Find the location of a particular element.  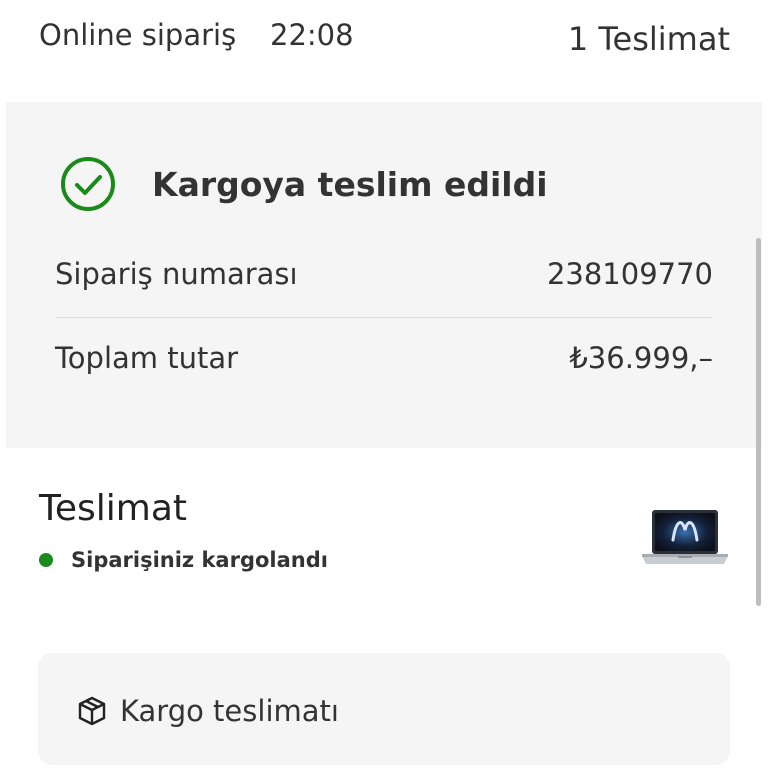

laptop-thumbnail is located at coordinates (685, 541).